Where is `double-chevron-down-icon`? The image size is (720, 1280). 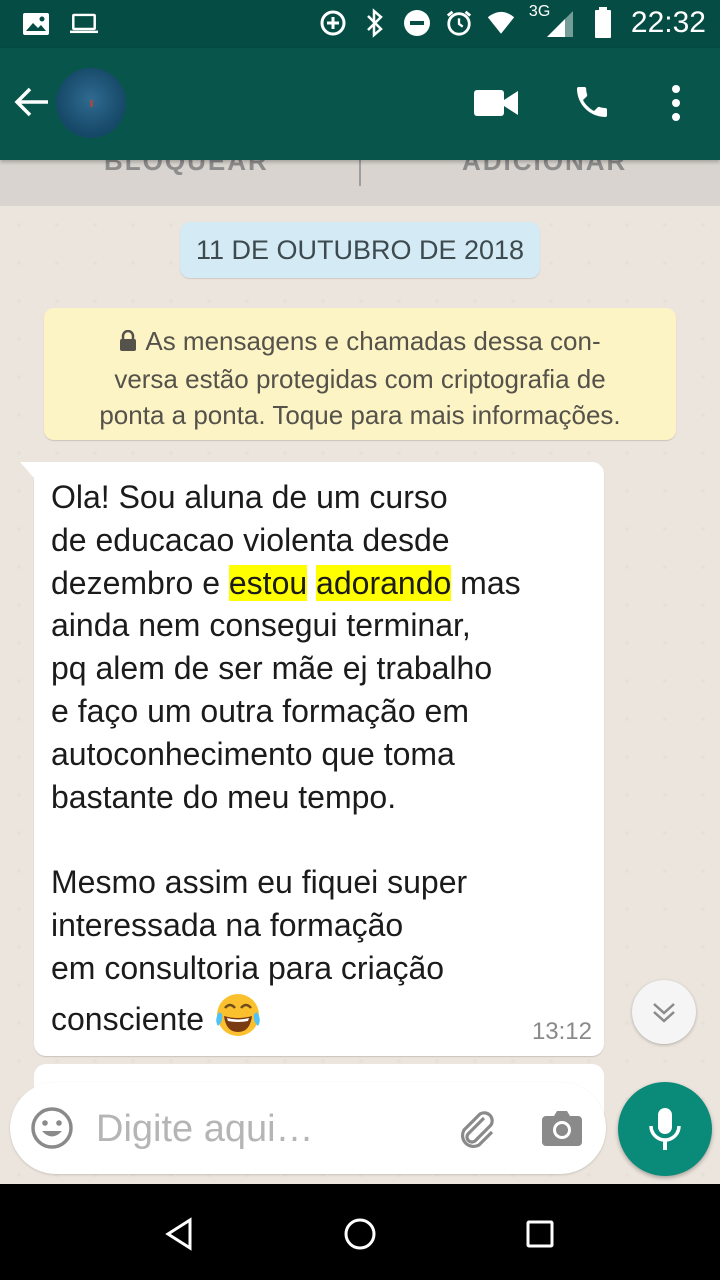 double-chevron-down-icon is located at coordinates (664, 1013).